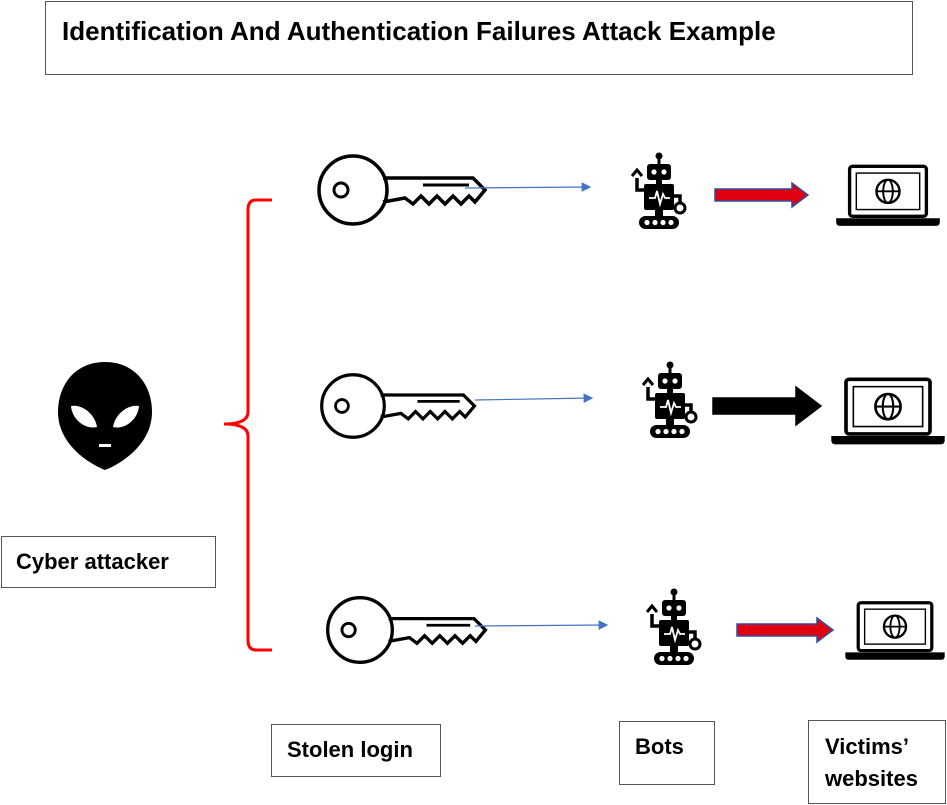 The width and height of the screenshot is (947, 805). I want to click on victims-websites-label: Victims’ websites, so click(877, 762).